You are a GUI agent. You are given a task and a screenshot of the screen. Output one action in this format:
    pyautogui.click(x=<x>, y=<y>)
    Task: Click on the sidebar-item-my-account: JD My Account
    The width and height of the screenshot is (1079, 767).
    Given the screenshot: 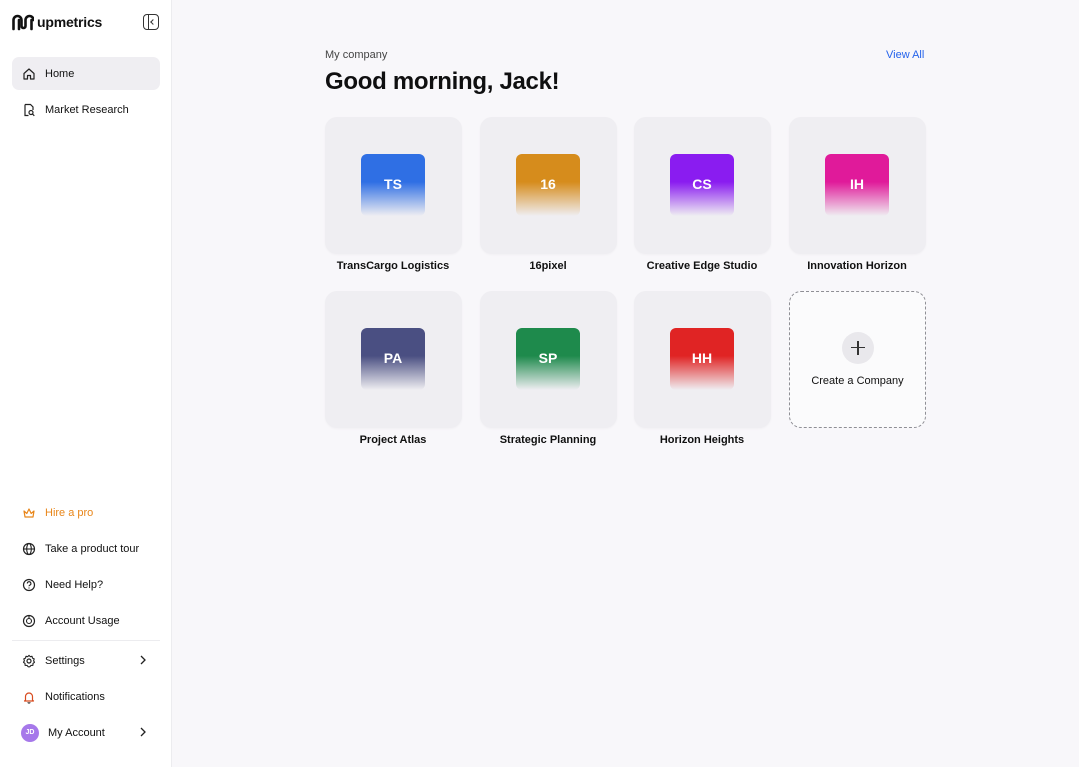 What is the action you would take?
    pyautogui.click(x=86, y=732)
    